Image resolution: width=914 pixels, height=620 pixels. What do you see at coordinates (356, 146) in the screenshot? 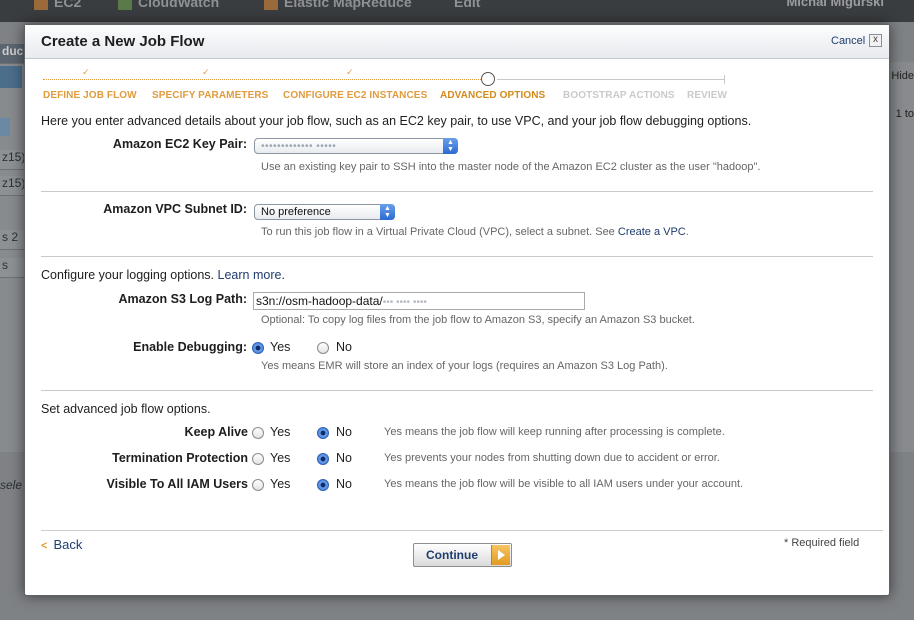
I see `key-pair-select: ••••••••••••• ••••• ▲ ▼` at bounding box center [356, 146].